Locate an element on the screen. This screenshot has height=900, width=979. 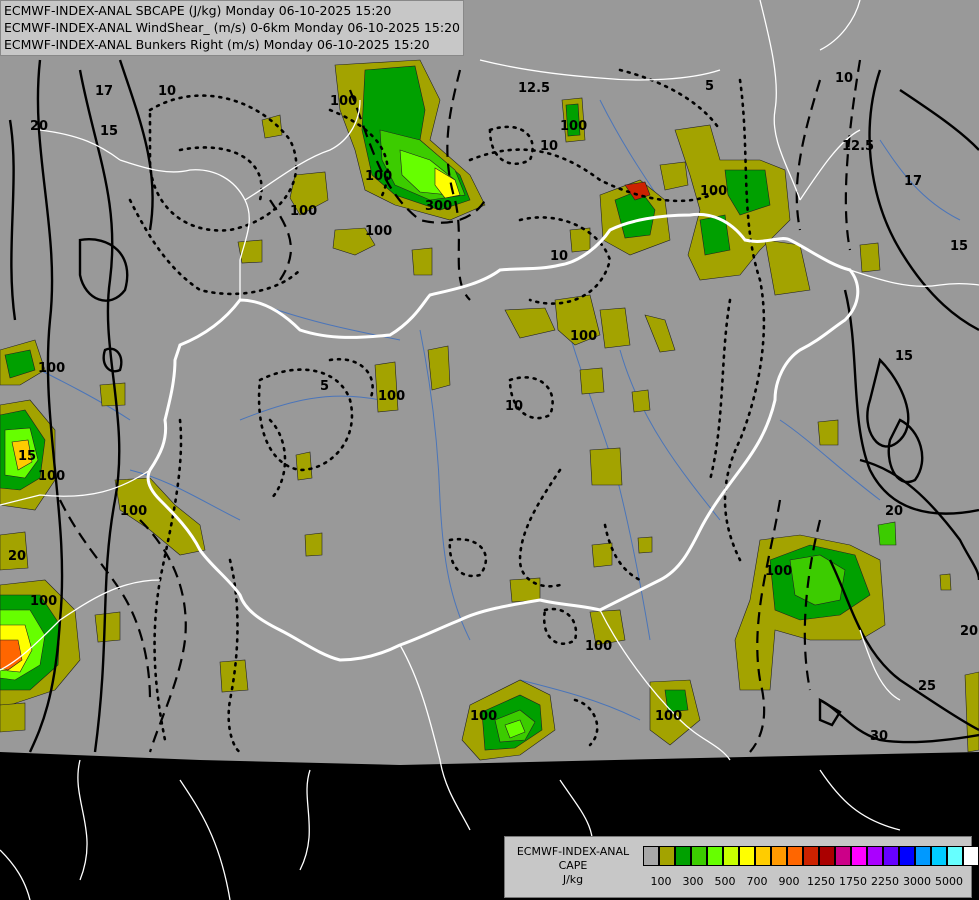
legend-title: ECMWF-INDEX-ANAL CAPE J/kg is located at coordinates (573, 866).